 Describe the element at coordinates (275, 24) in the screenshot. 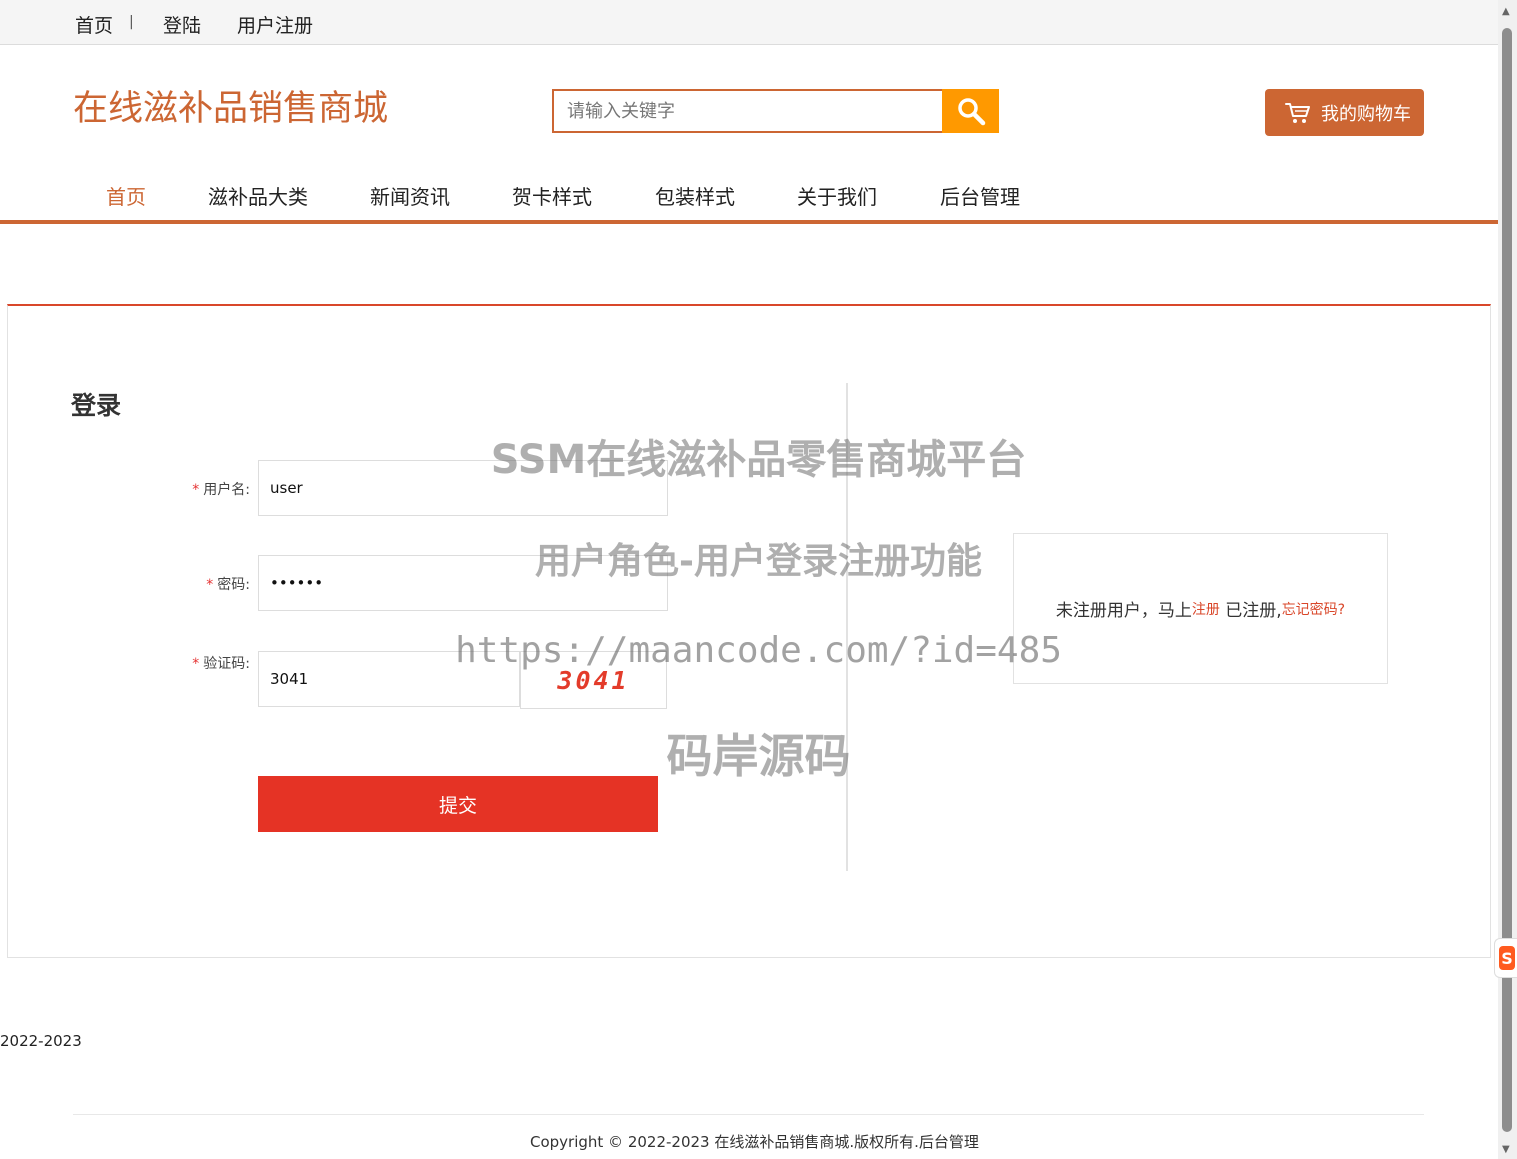

I see `top-link-register: 用户注册` at that location.